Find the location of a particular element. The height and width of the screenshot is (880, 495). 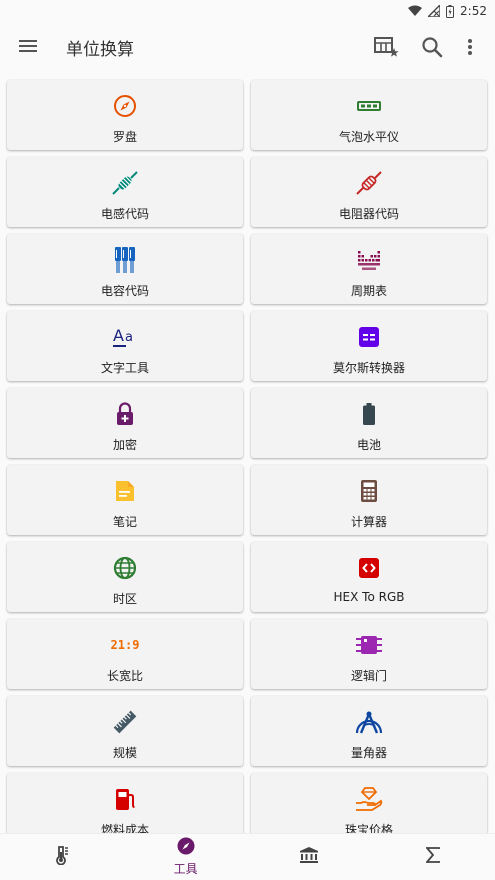

capacitor-icon is located at coordinates (125, 260).